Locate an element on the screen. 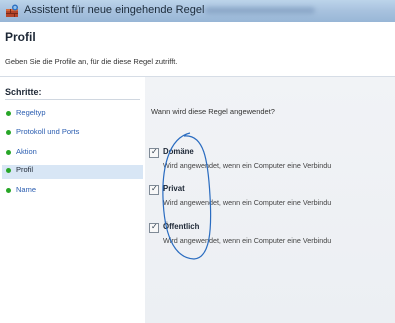  sidebar-item-label: Profil is located at coordinates (25, 169).